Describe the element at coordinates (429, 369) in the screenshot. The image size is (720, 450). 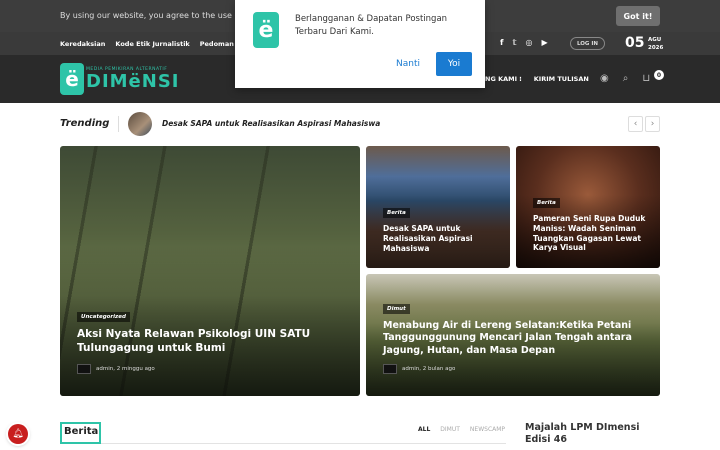
I see `card-meta-text: admin, 2 bulan ago` at that location.